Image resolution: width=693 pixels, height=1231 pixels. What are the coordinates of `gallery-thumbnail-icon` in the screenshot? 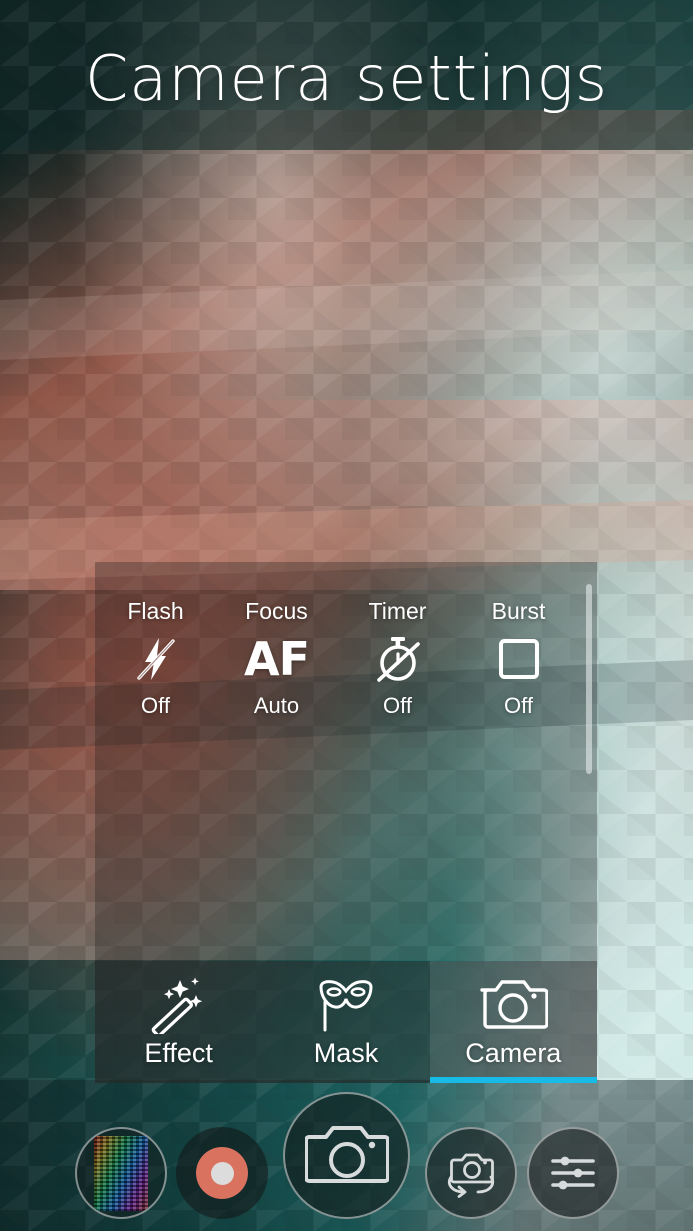 It's located at (121, 1173).